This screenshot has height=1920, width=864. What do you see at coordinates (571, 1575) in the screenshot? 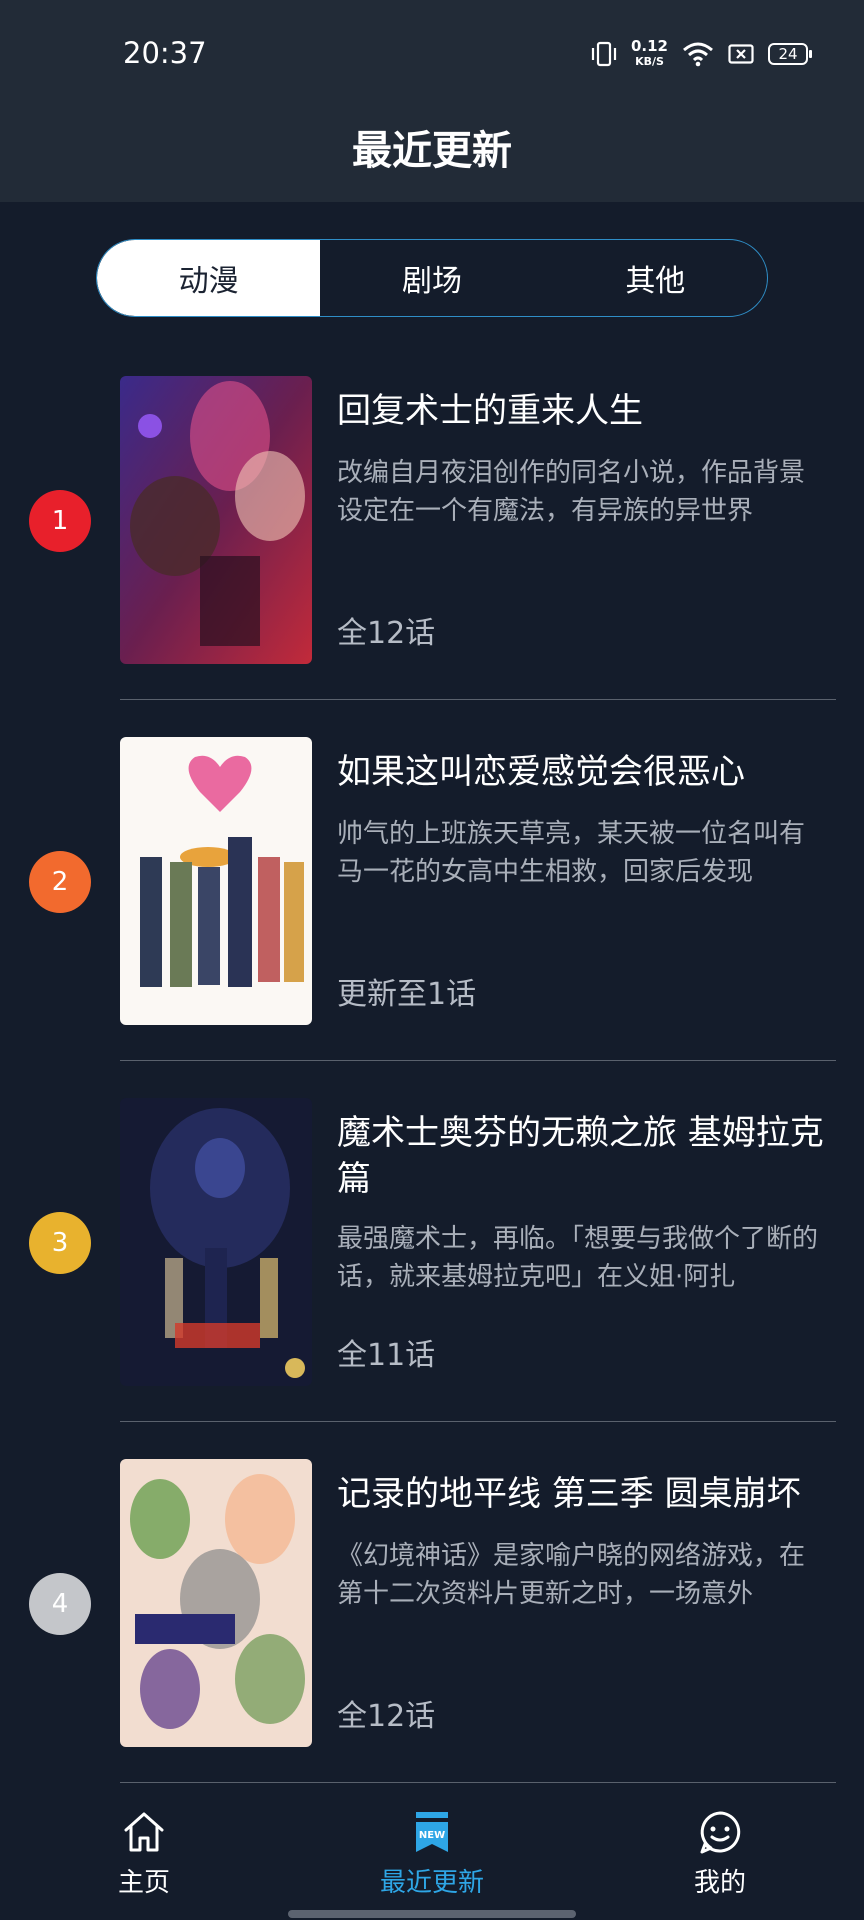
I see `anime-description: 《幻境神话》是家喻户晓的网络游戏，在第十二次资料片更新之时，一场意外` at bounding box center [571, 1575].